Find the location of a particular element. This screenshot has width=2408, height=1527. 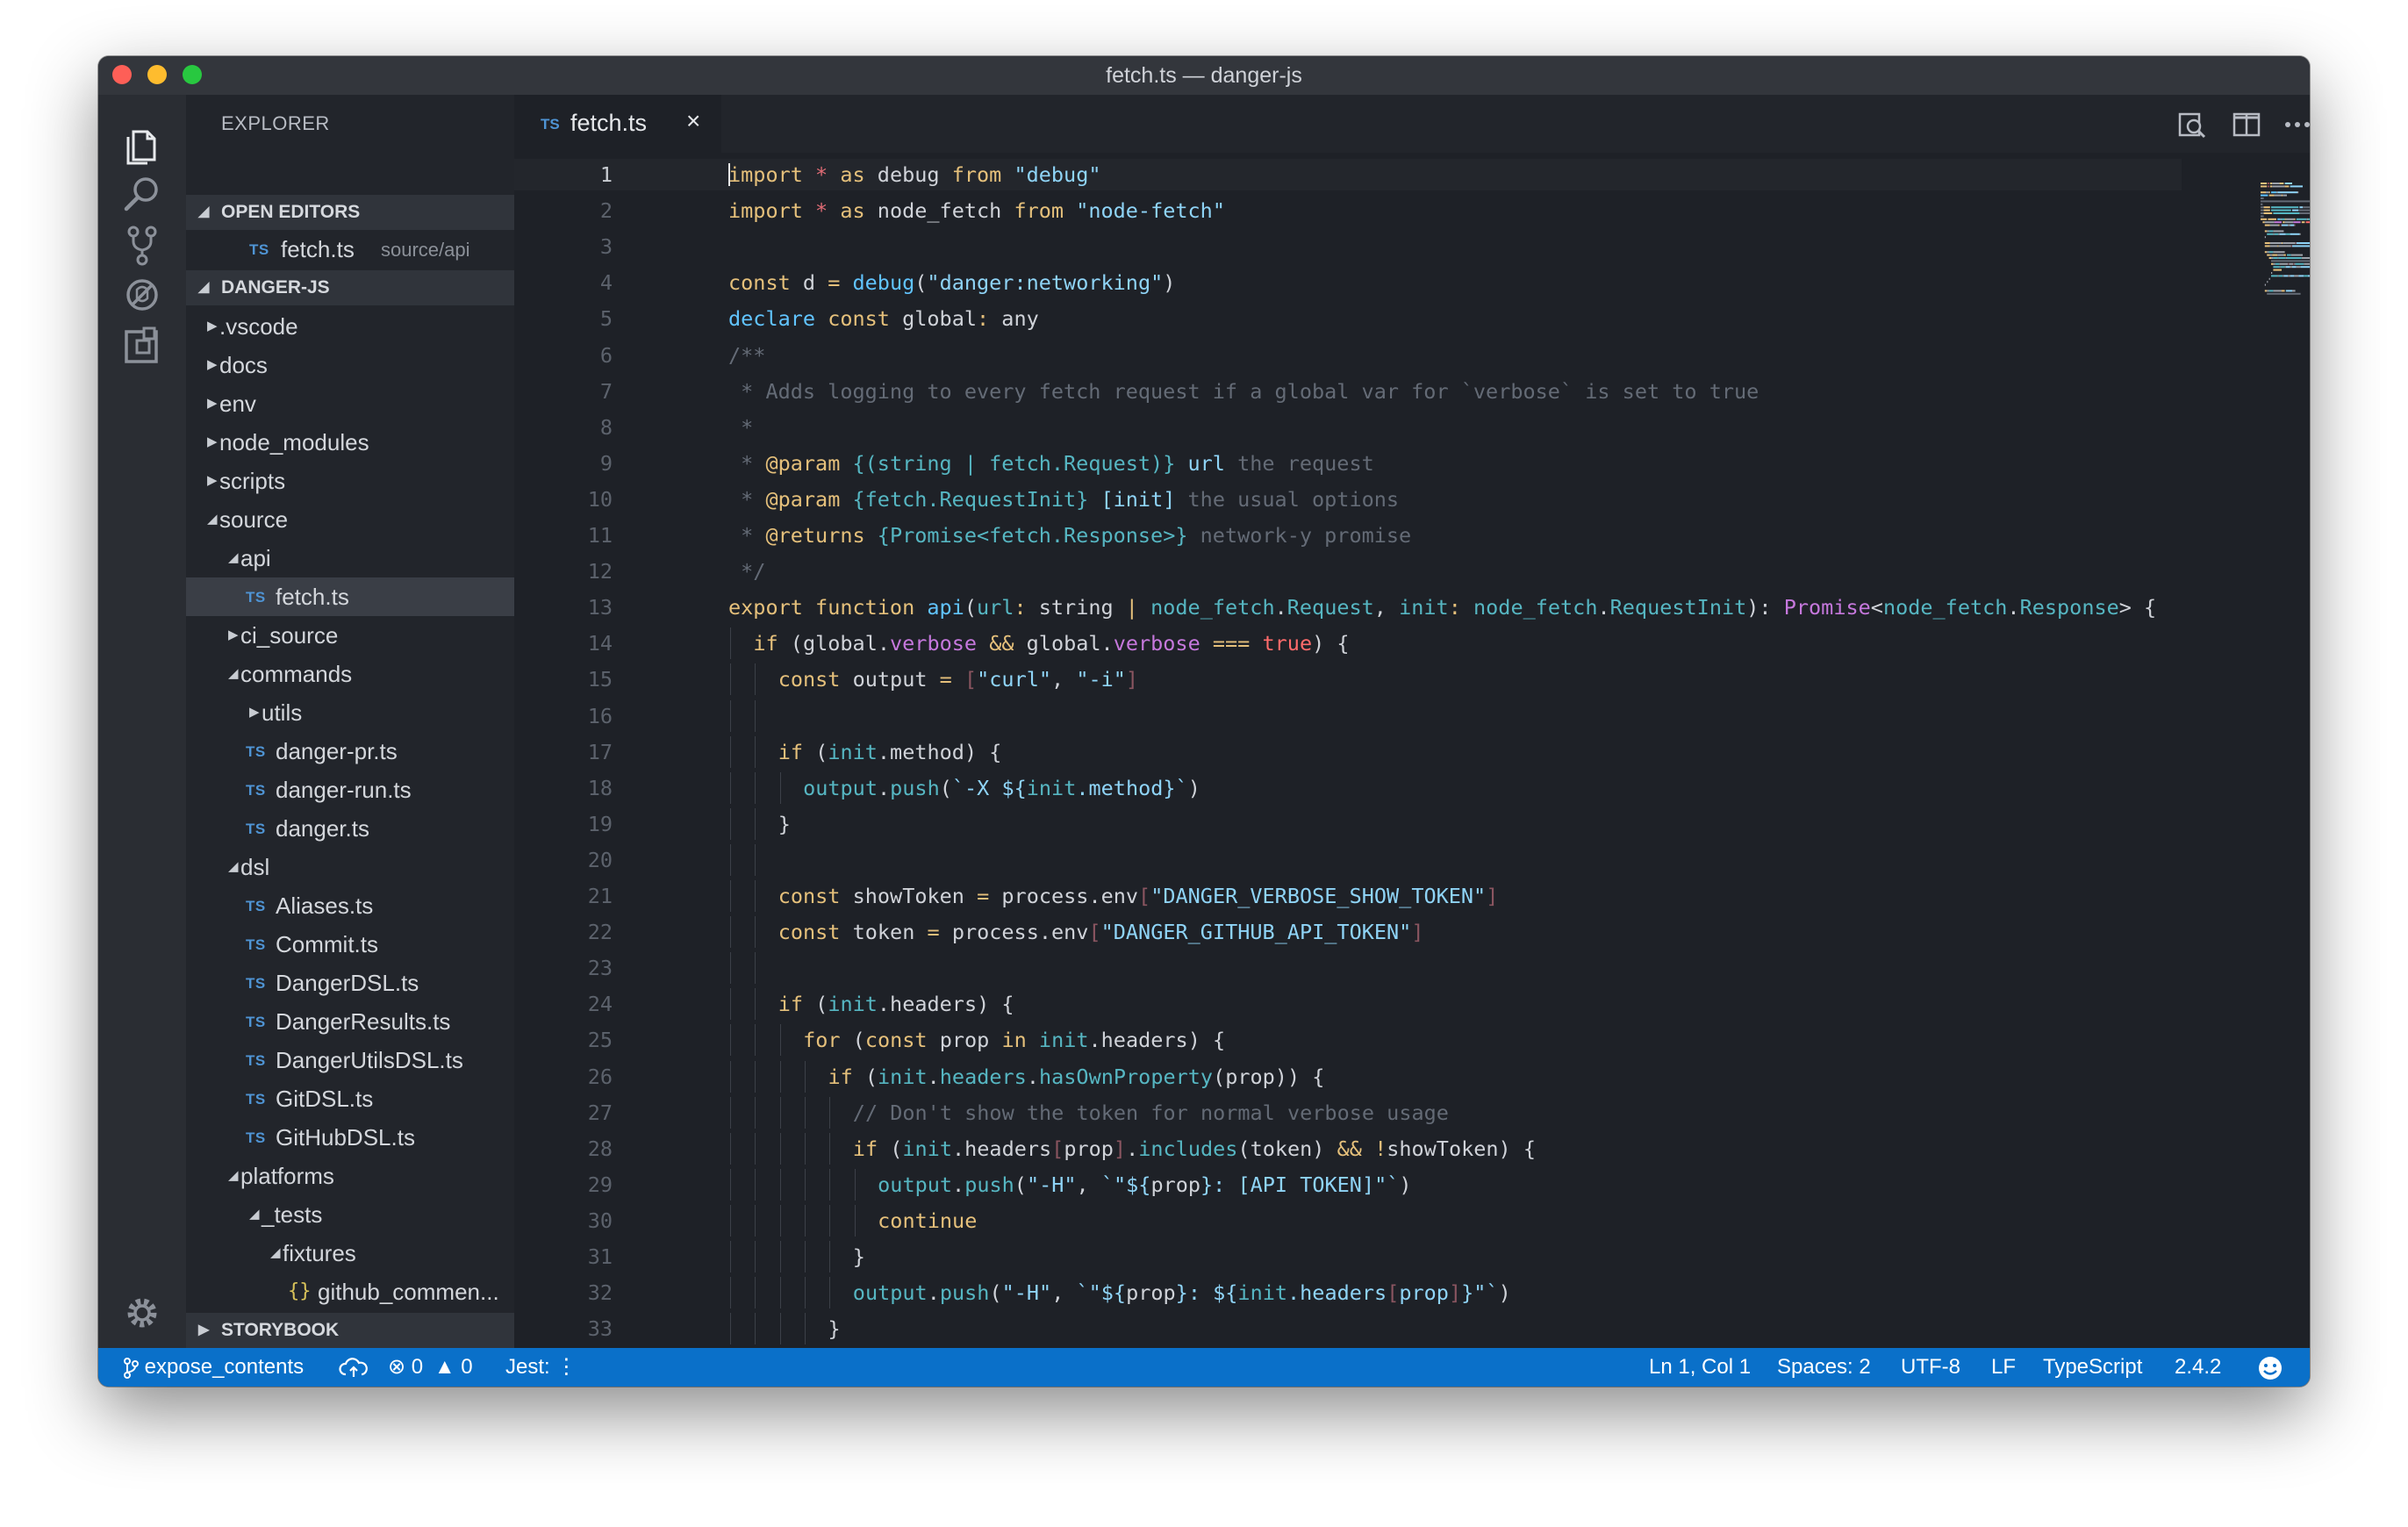

tree-file: TS danger.ts is located at coordinates (350, 829).